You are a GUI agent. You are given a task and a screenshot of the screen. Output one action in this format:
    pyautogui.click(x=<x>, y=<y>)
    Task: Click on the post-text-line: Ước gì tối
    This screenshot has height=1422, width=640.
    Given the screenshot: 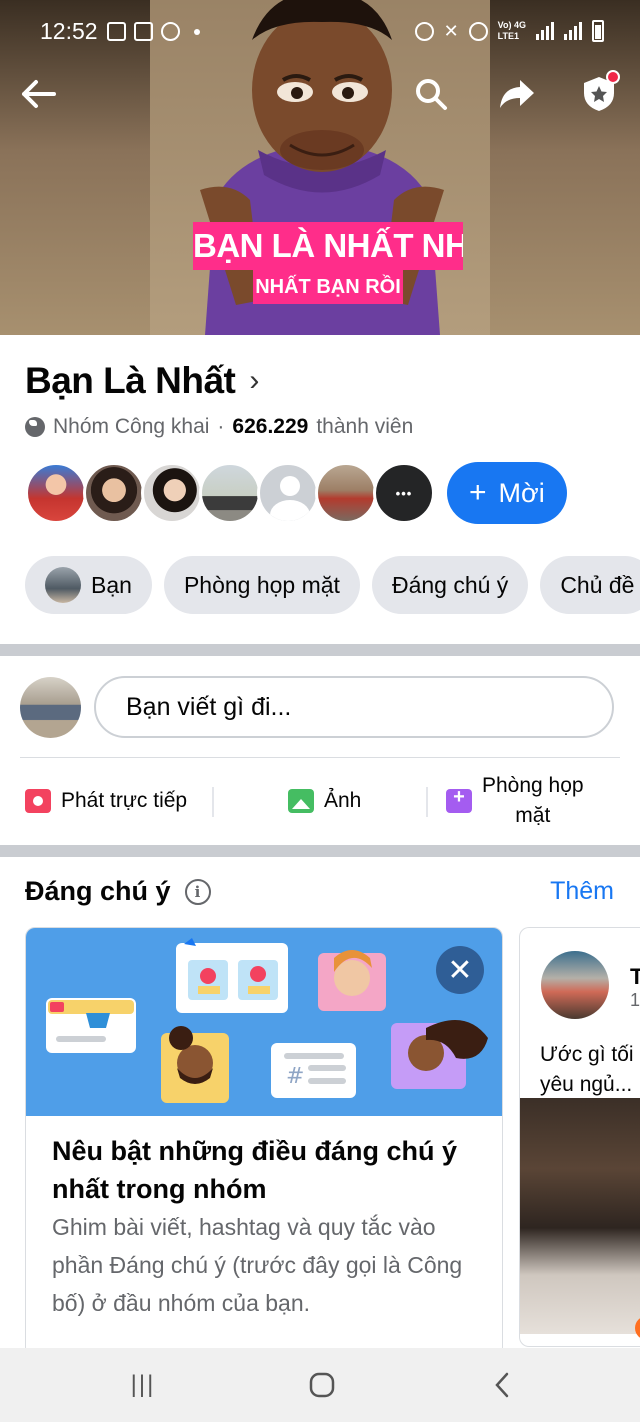 What is the action you would take?
    pyautogui.click(x=587, y=1054)
    